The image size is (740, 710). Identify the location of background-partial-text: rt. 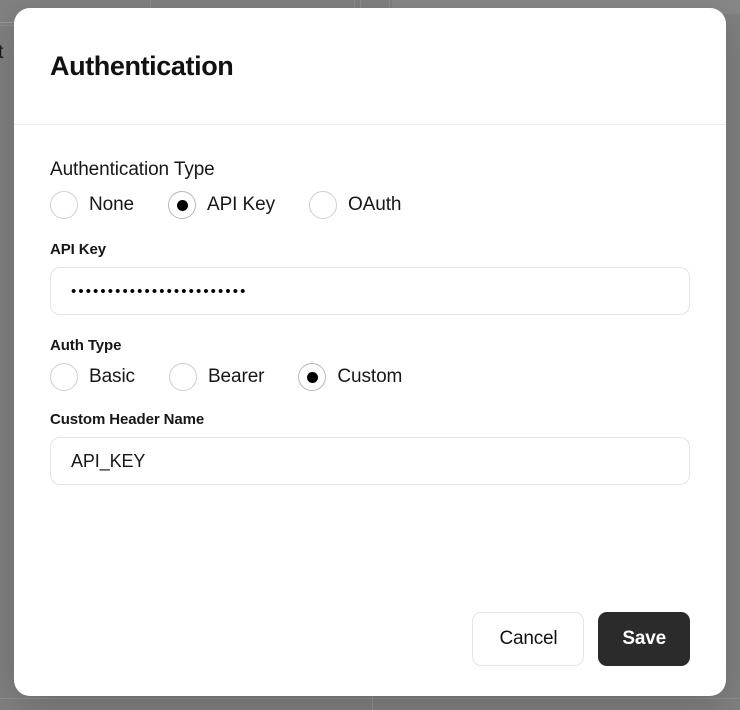
(2, 52).